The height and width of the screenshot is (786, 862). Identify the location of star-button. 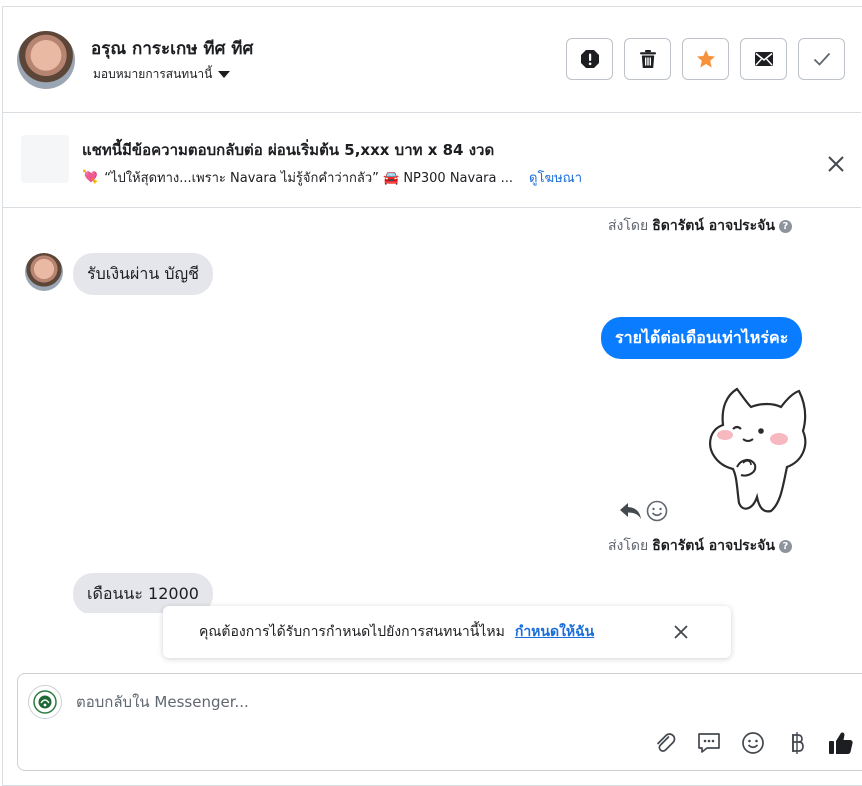
(705, 59).